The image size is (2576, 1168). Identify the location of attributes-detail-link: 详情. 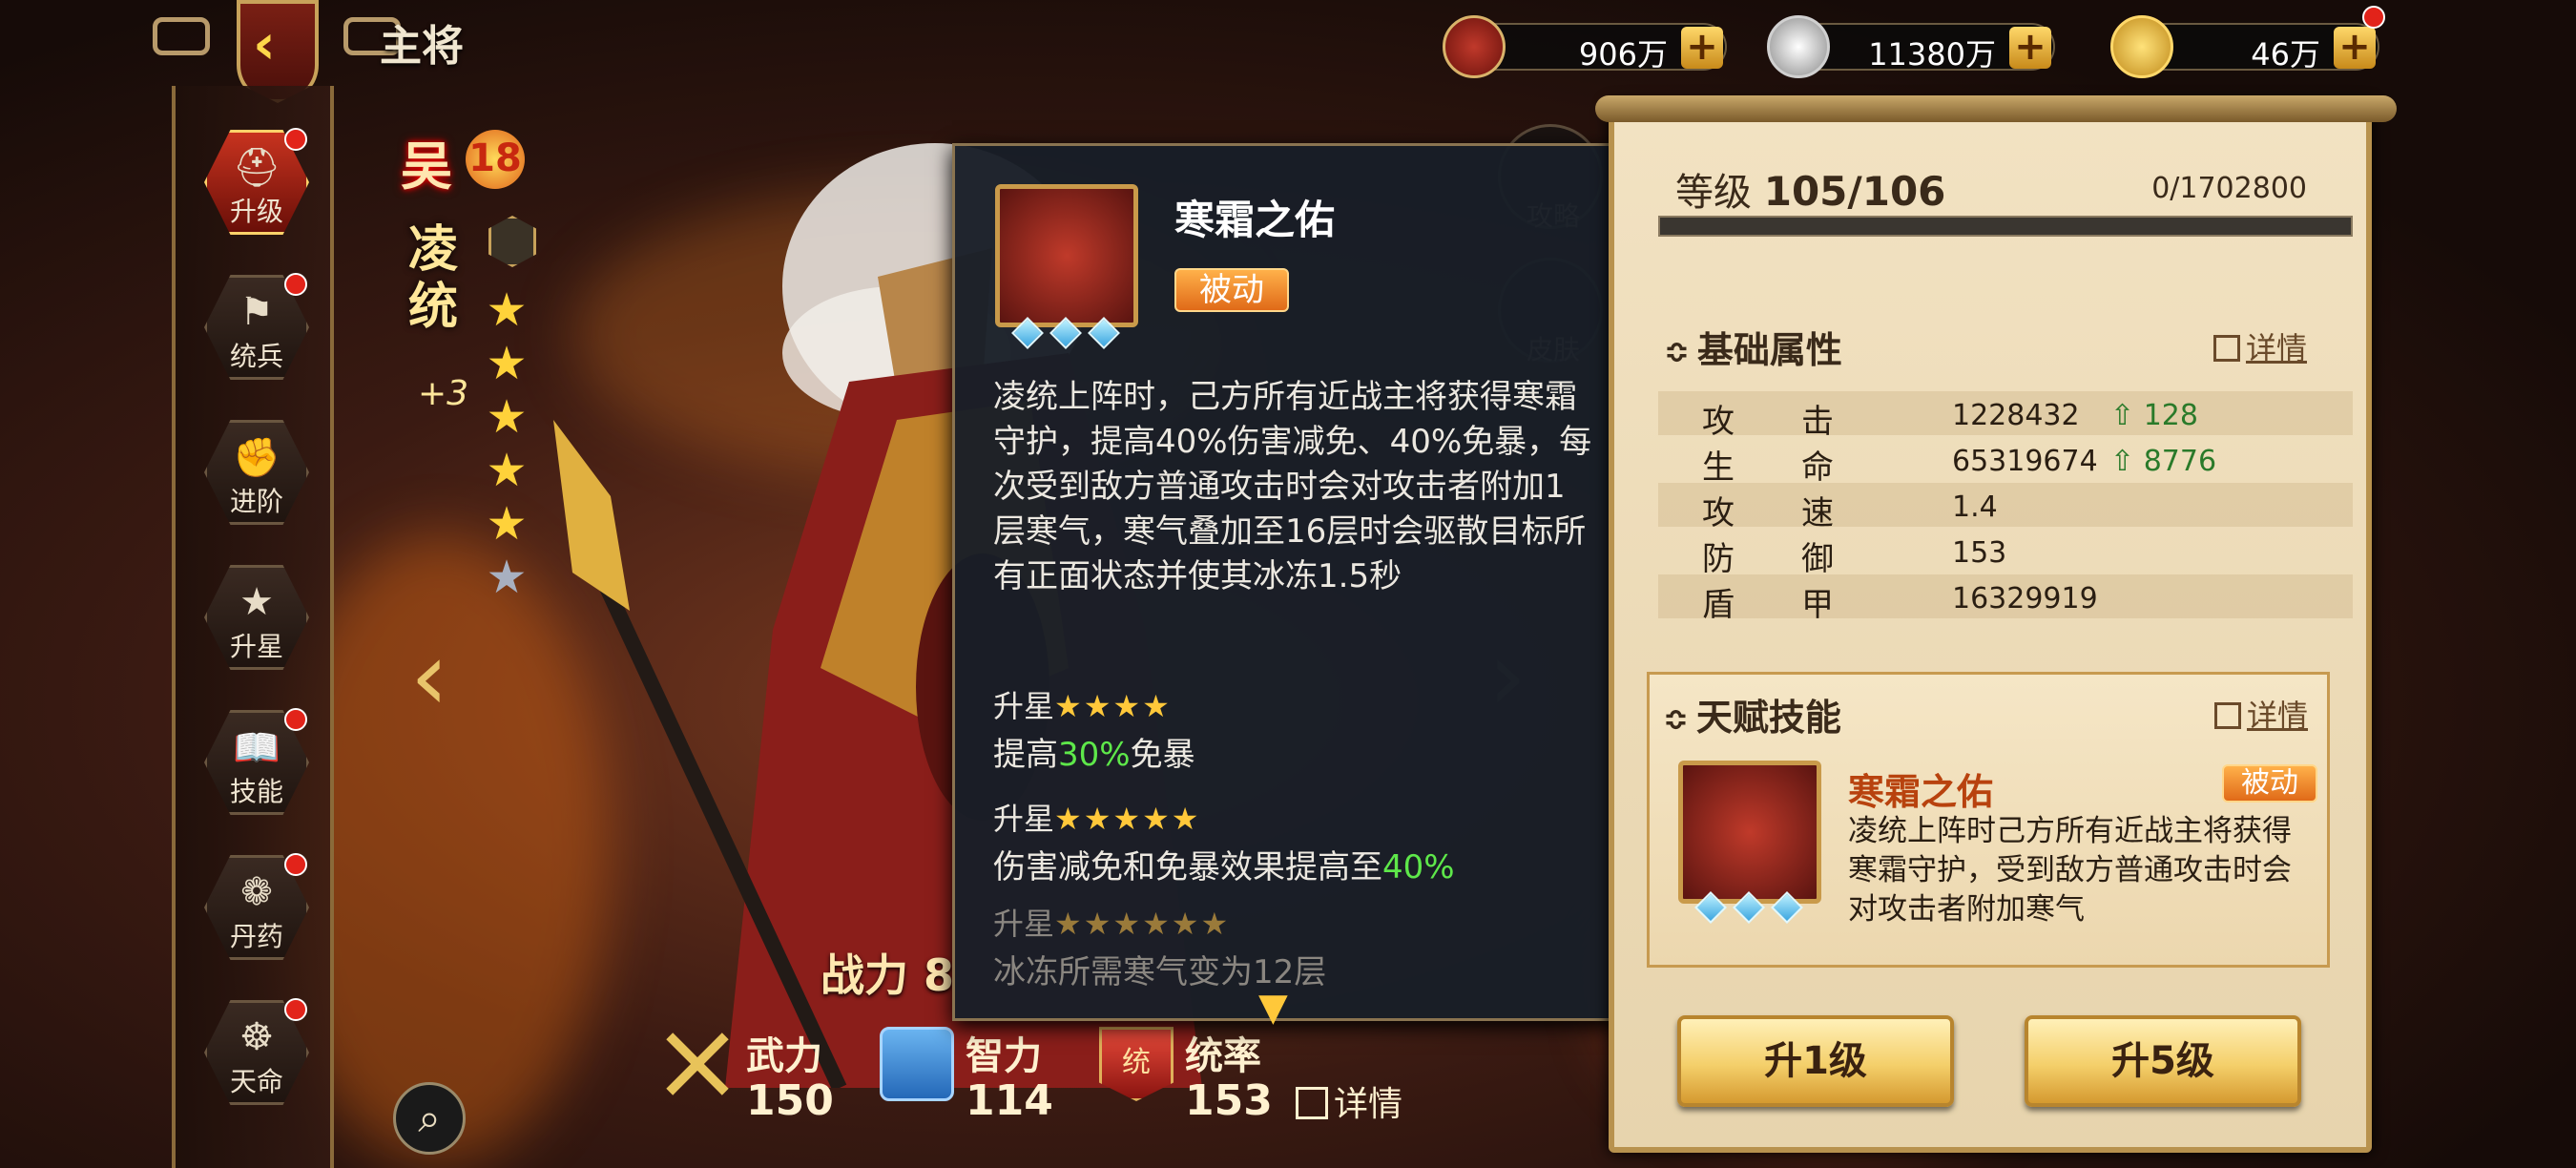
(1349, 1101).